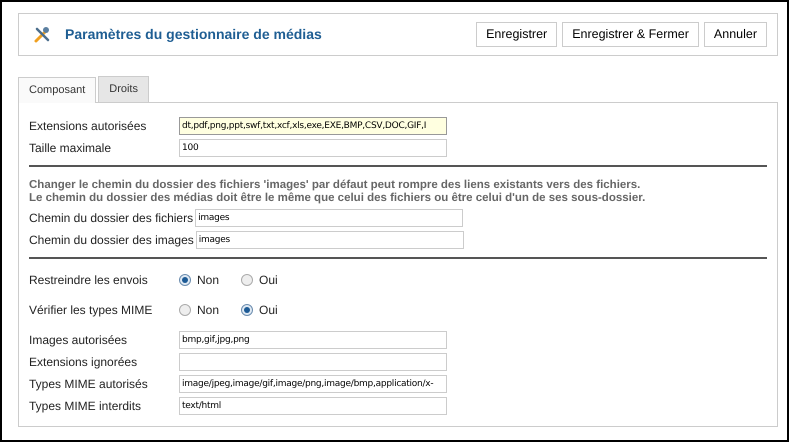 The height and width of the screenshot is (442, 789). Describe the element at coordinates (735, 34) in the screenshot. I see `toolbar-button: Annuler` at that location.